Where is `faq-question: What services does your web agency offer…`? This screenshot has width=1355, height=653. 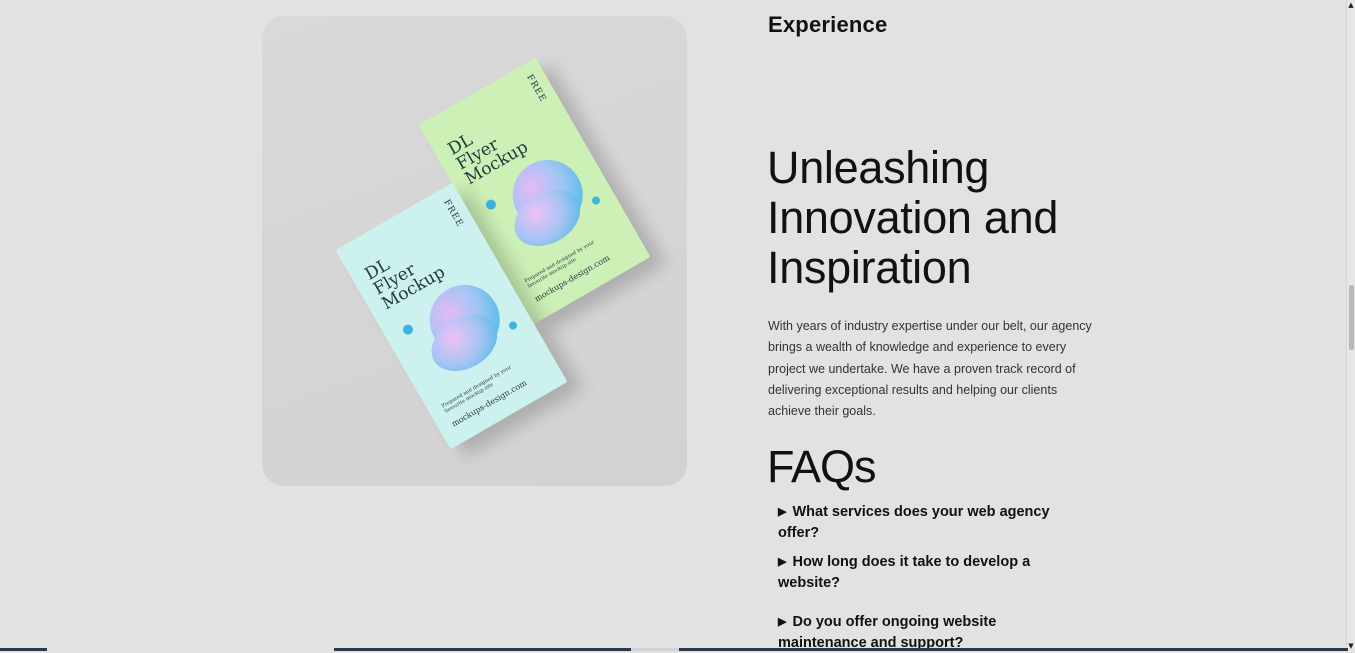
faq-question: What services does your web agency offer… is located at coordinates (914, 522).